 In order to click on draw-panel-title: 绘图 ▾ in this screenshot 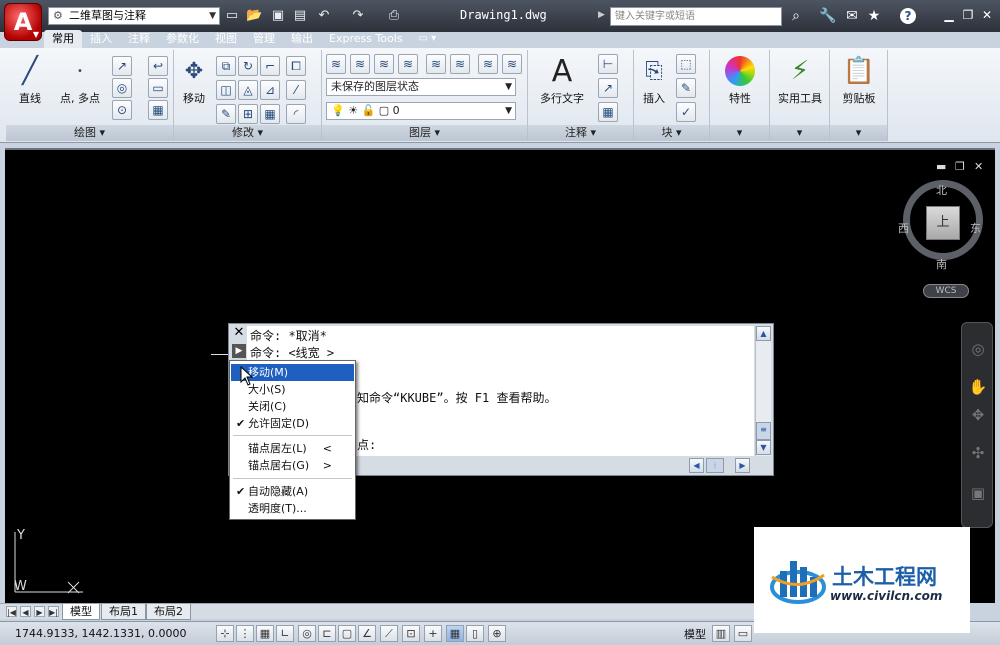, I will do `click(89, 133)`.